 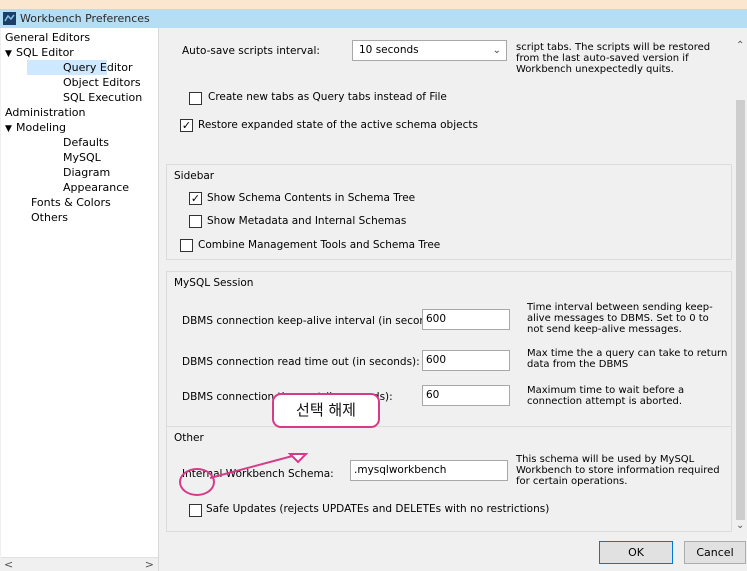 I want to click on show-metadata-label: Show Metadata and Internal Schemas, so click(x=307, y=221).